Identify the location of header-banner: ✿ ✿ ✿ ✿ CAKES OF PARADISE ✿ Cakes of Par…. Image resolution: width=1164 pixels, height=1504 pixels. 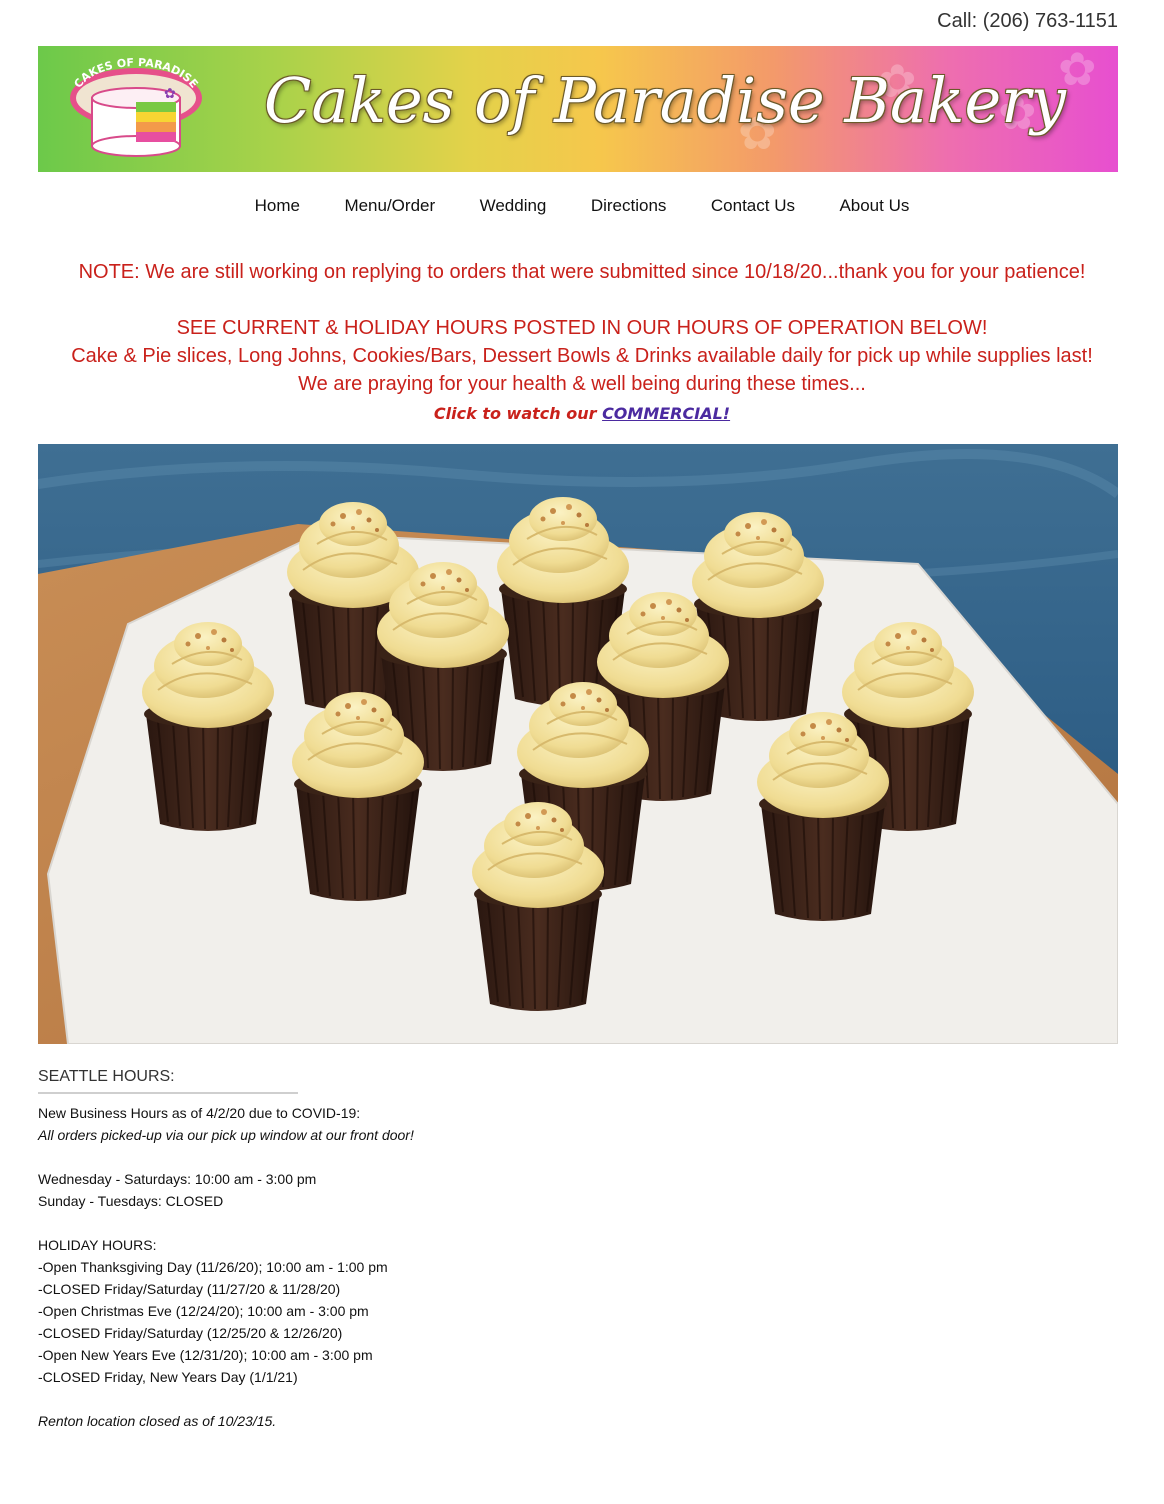
(578, 109).